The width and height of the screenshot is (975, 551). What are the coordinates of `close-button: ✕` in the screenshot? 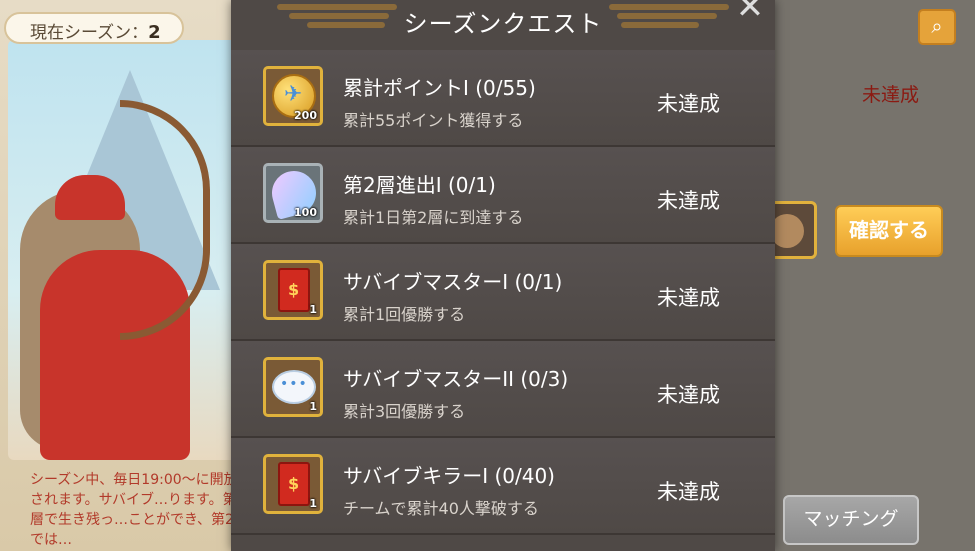 It's located at (750, 13).